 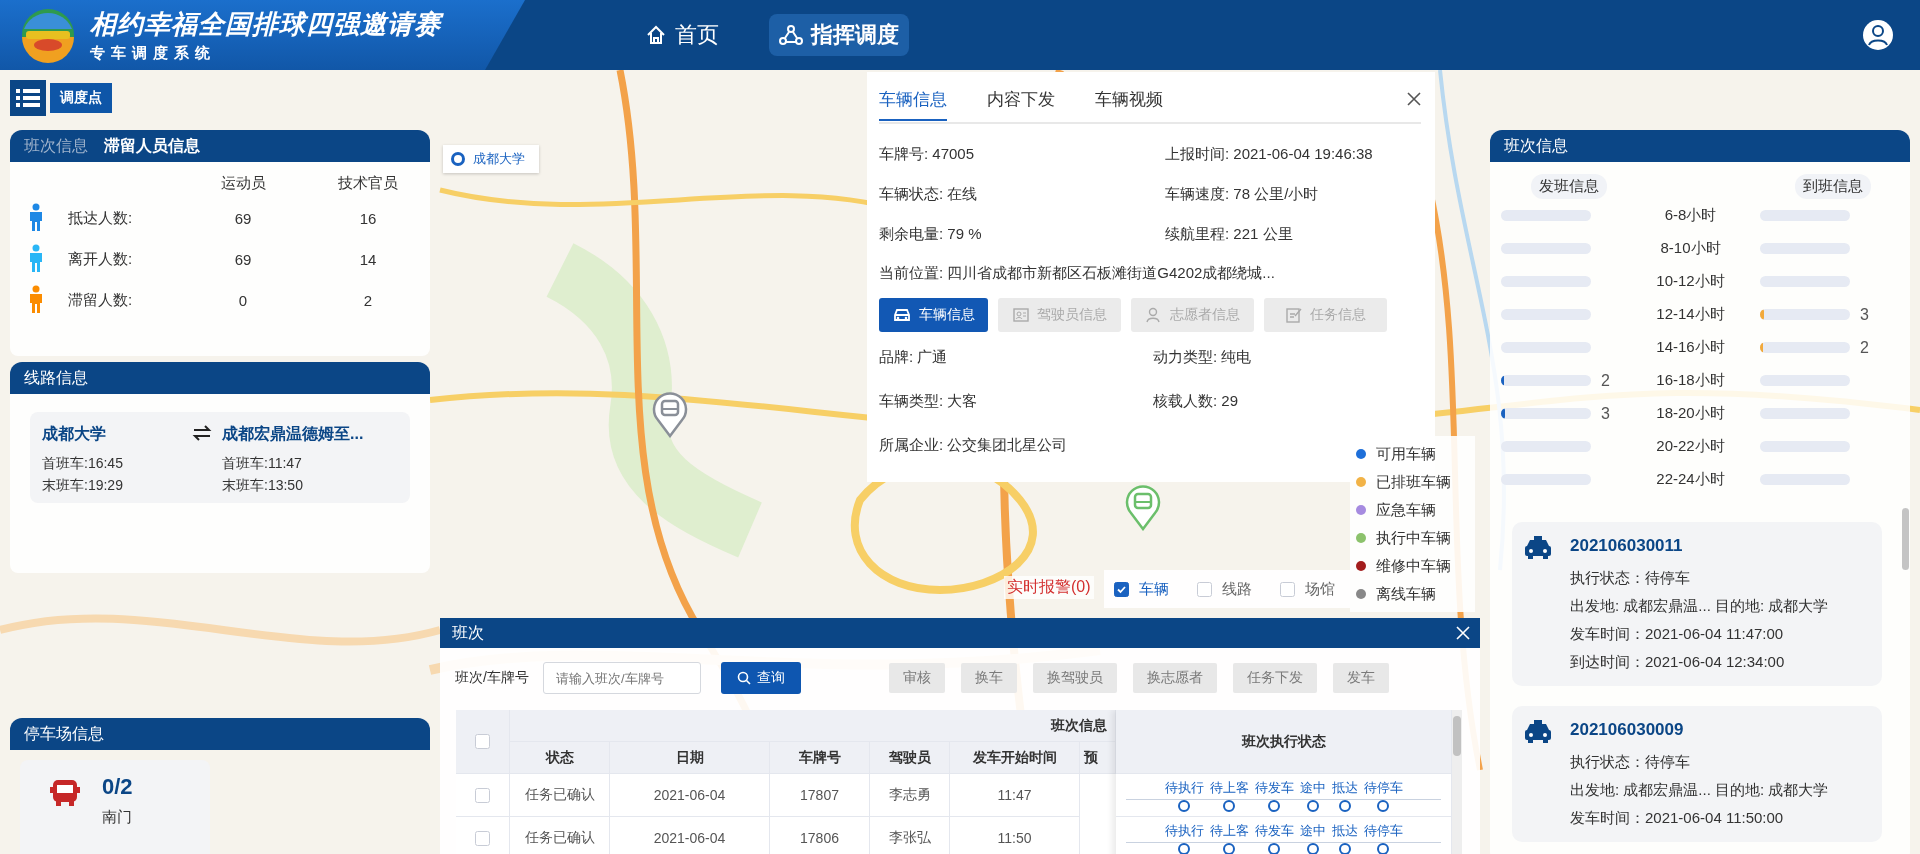 What do you see at coordinates (1020, 315) in the screenshot?
I see `id-card-icon` at bounding box center [1020, 315].